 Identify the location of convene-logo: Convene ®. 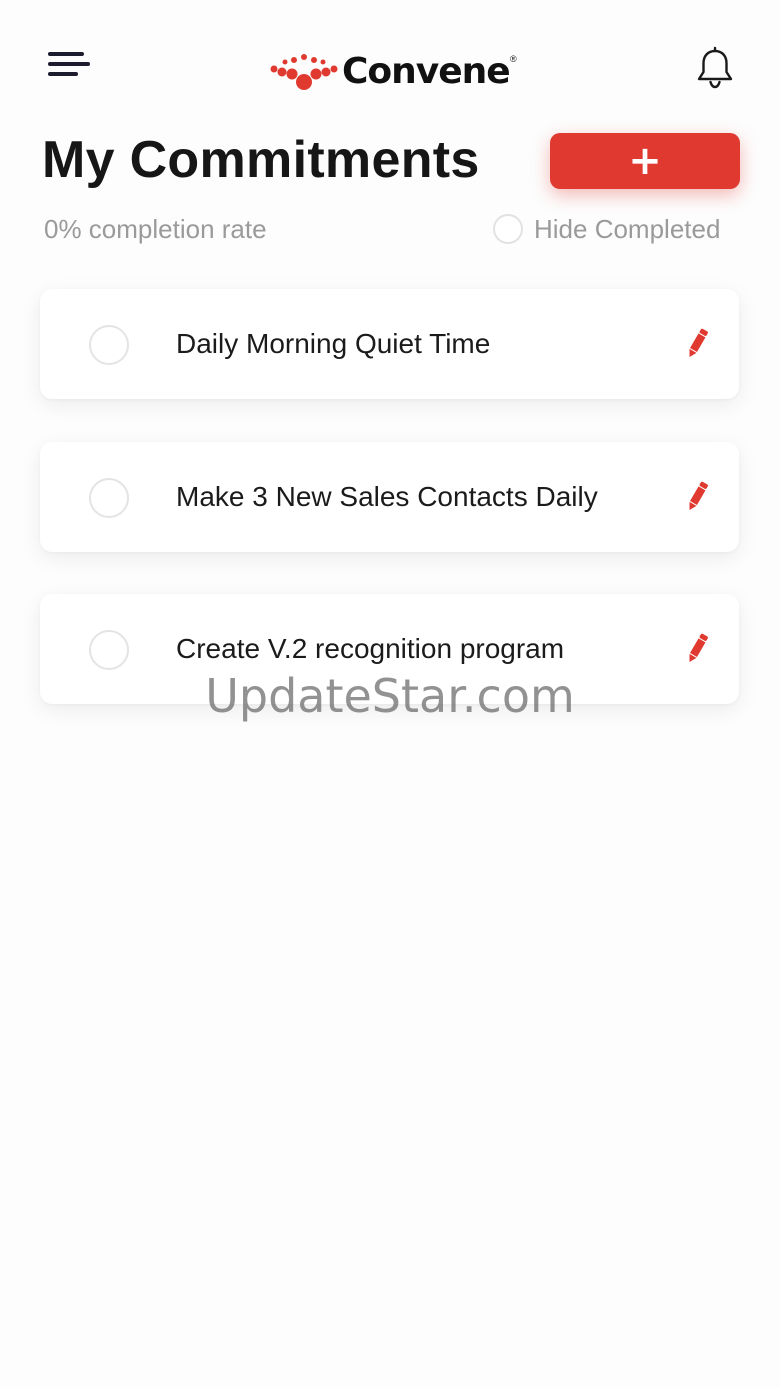
(395, 73).